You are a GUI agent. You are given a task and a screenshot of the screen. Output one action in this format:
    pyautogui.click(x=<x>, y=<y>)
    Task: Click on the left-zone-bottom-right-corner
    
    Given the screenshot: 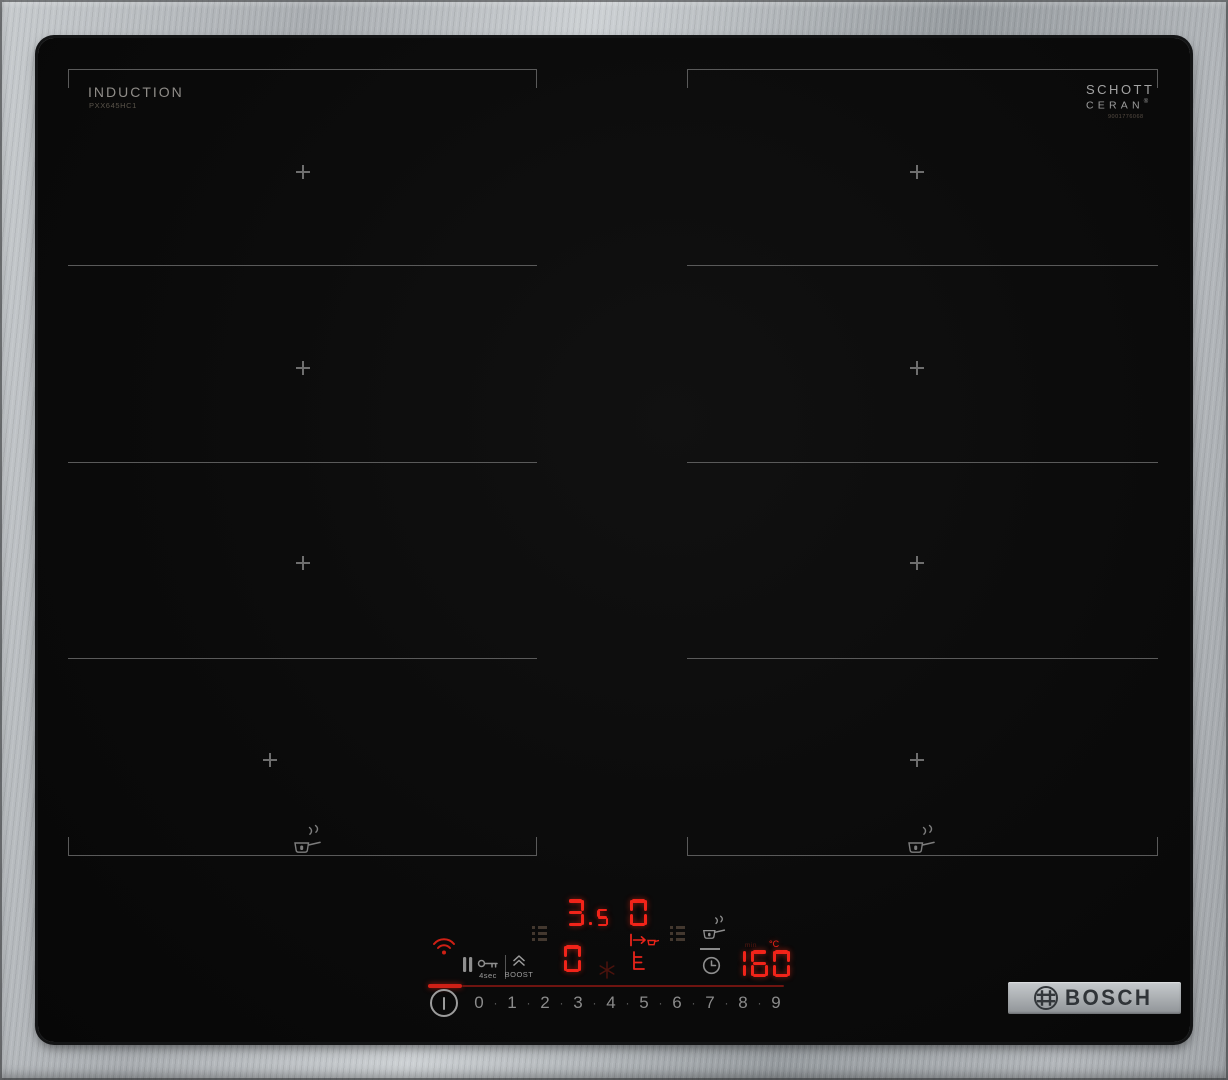 What is the action you would take?
    pyautogui.click(x=536, y=846)
    